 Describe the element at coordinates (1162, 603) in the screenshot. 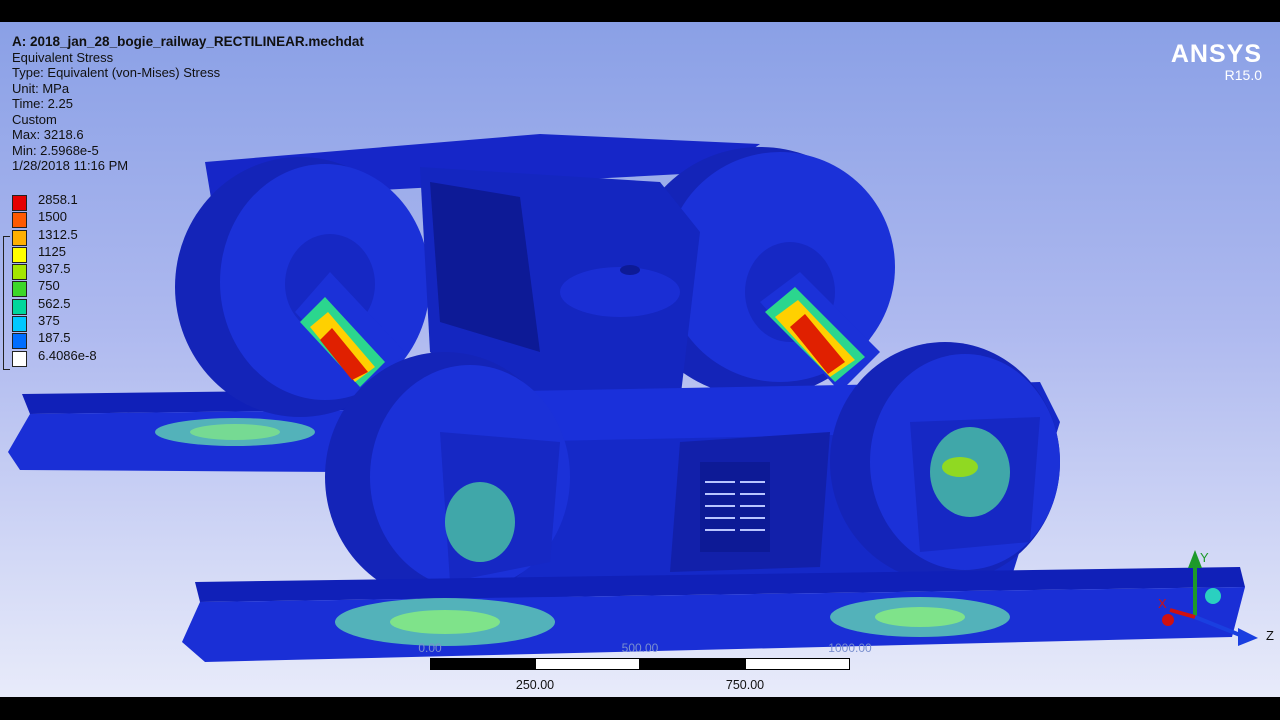

I see `x-axis-label: X` at that location.